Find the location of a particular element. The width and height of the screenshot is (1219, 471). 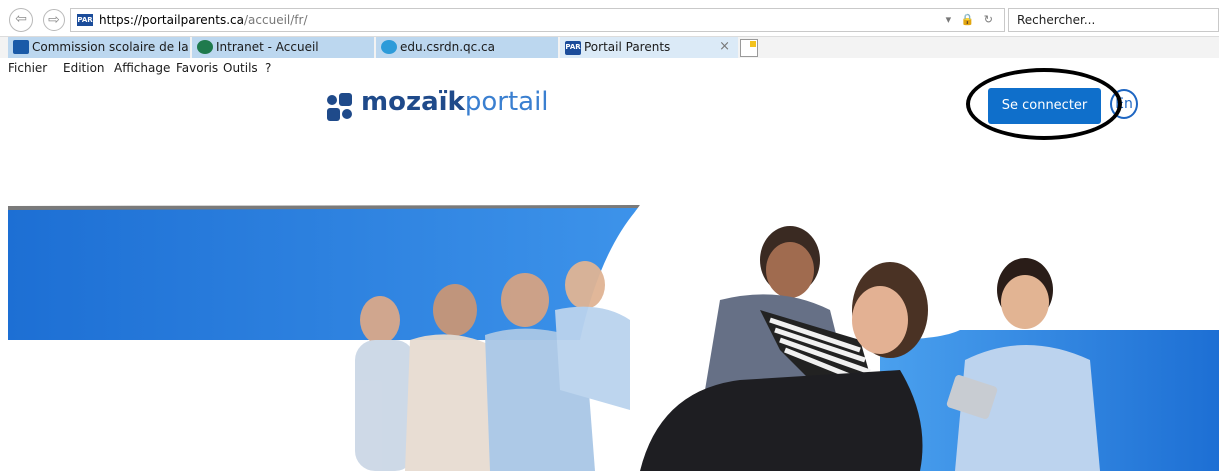

forward-arrow-icon: ⇨ is located at coordinates (54, 20).